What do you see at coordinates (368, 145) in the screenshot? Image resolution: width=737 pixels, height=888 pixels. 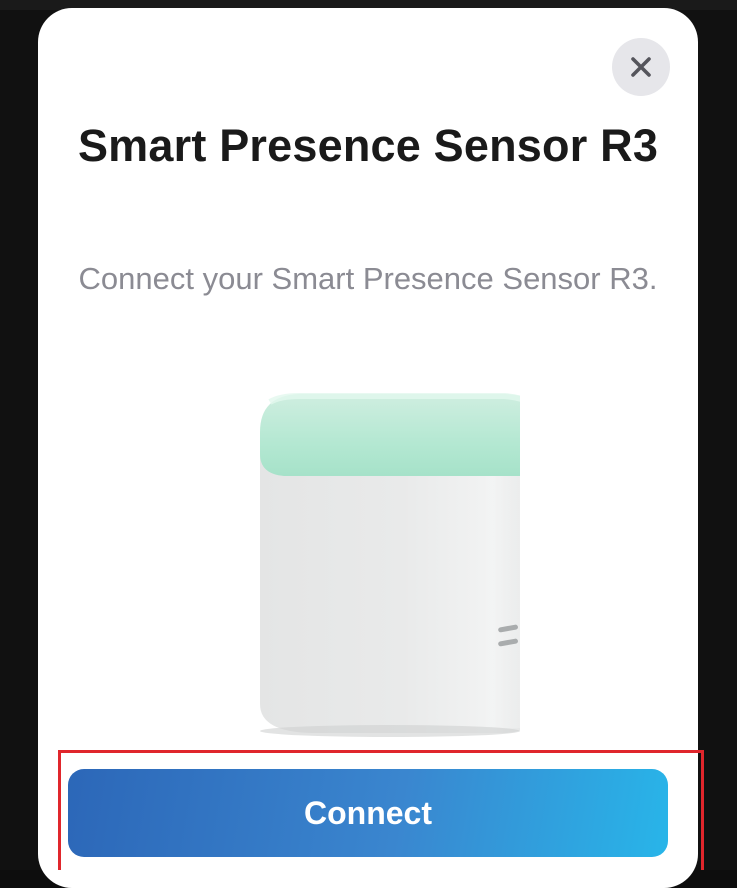 I see `dialog-title: Smart Presence Sensor R3` at bounding box center [368, 145].